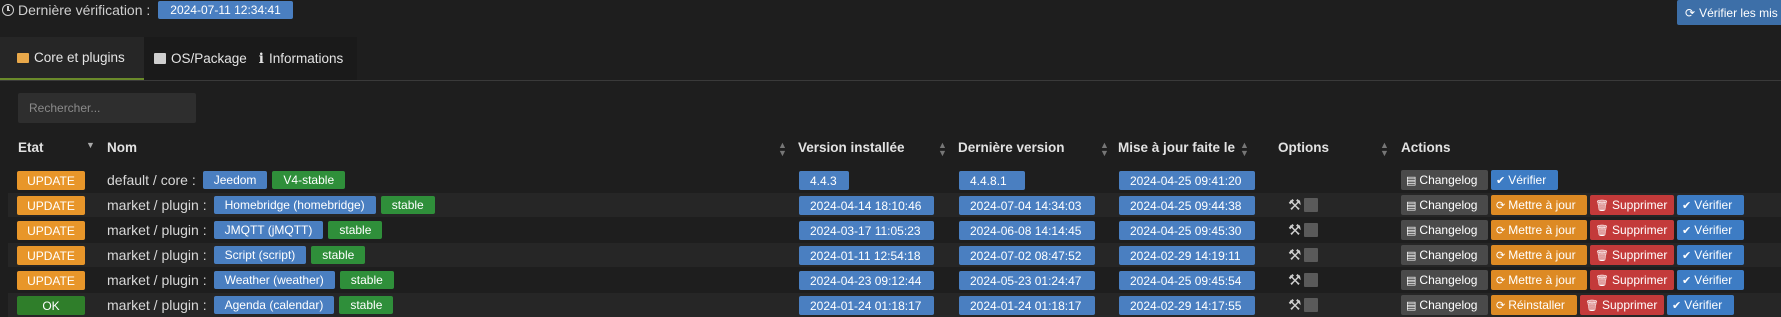 Image resolution: width=1781 pixels, height=317 pixels. I want to click on tab-informations: i Informations, so click(305, 58).